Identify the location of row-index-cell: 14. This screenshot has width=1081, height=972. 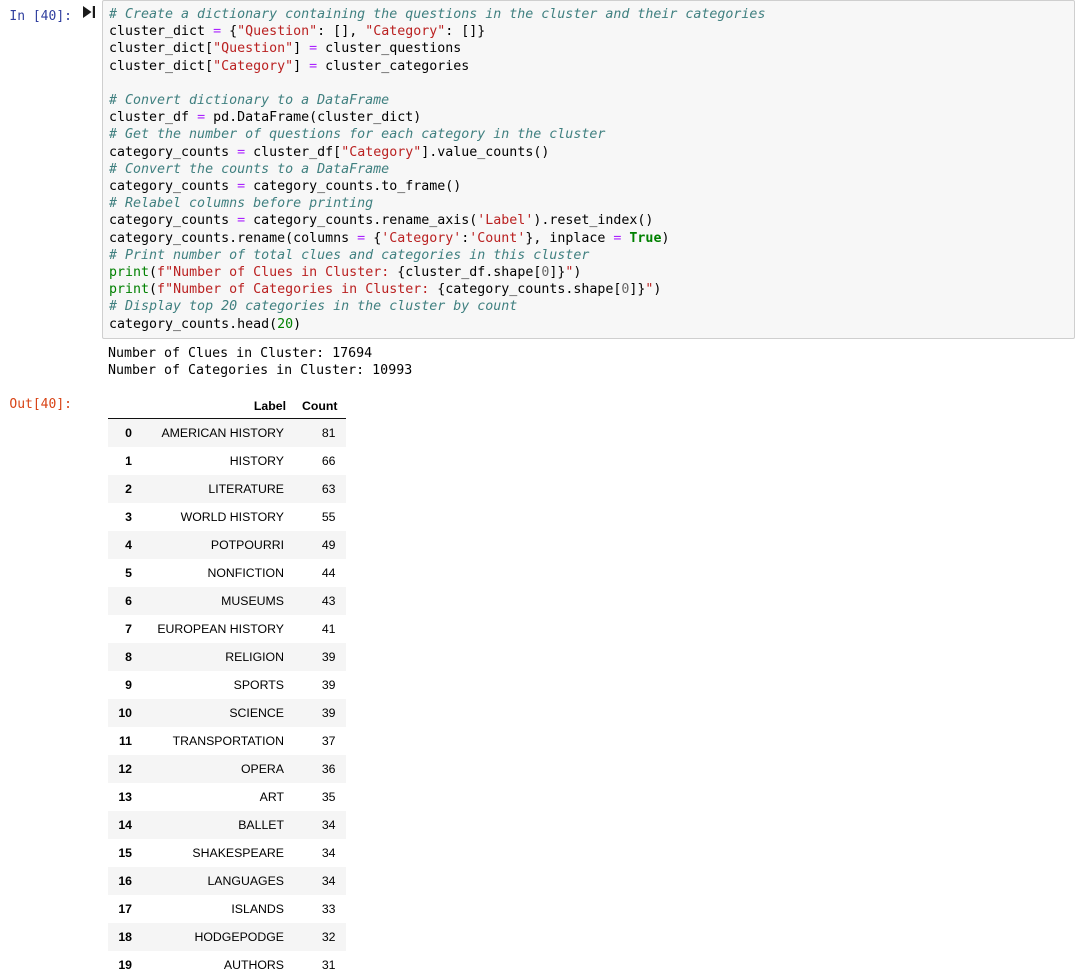
(125, 824).